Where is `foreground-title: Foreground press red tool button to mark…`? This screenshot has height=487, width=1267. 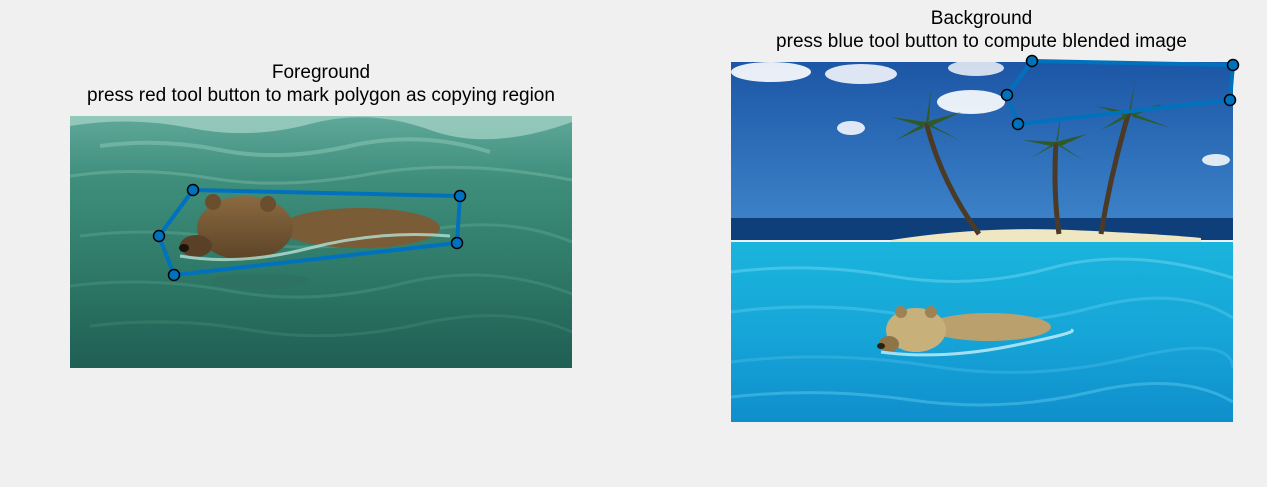 foreground-title: Foreground press red tool button to mark… is located at coordinates (321, 84).